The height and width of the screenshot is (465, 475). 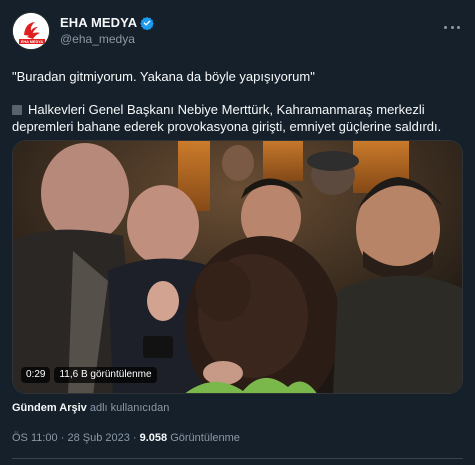 What do you see at coordinates (107, 39) in the screenshot?
I see `handle: @eha_medya` at bounding box center [107, 39].